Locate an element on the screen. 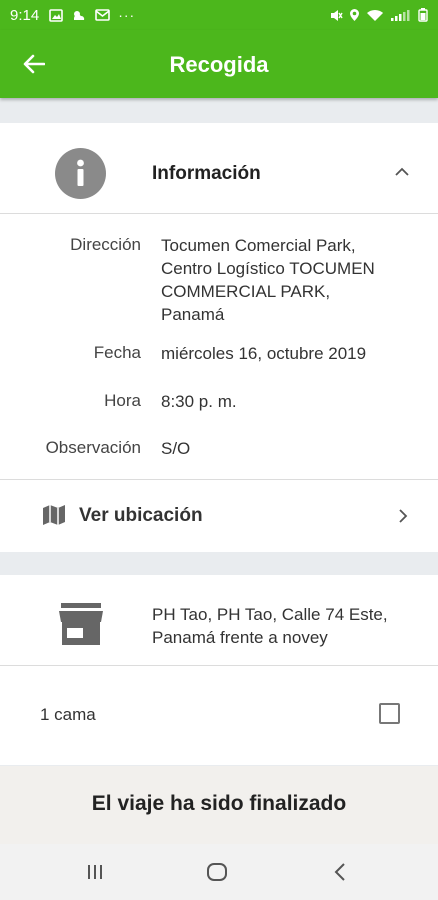  observation-label: Observación is located at coordinates (93, 447).